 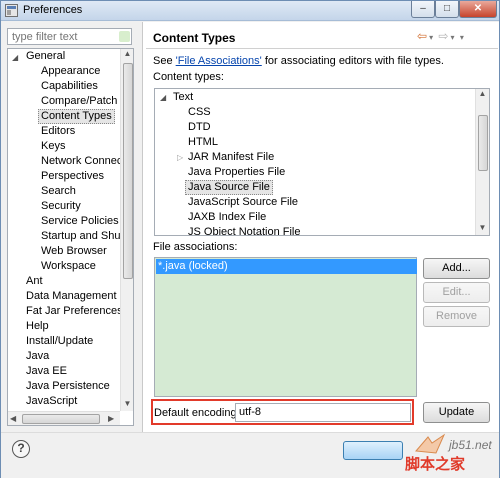 I want to click on content-type-item: HTML, so click(x=203, y=142).